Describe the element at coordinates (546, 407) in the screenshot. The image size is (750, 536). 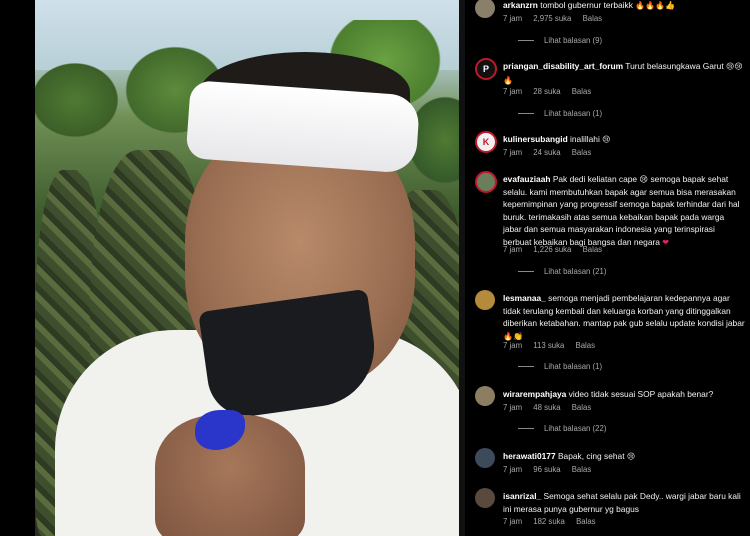
I see `comment-likes: 48 suka` at that location.